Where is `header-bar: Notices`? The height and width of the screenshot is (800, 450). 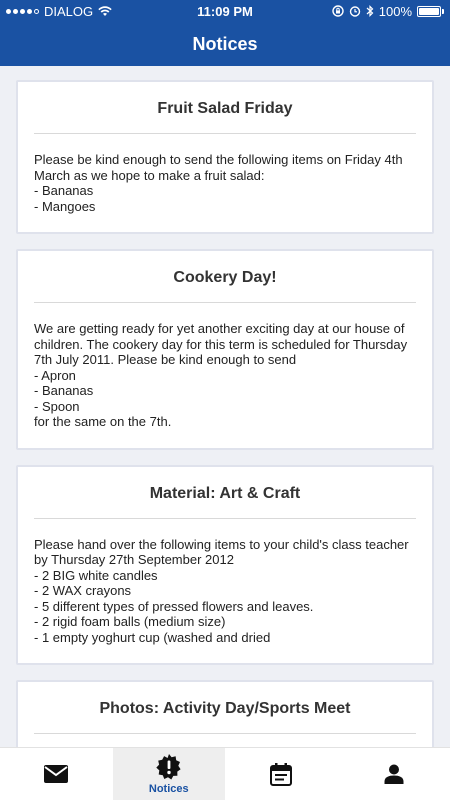
header-bar: Notices is located at coordinates (225, 44).